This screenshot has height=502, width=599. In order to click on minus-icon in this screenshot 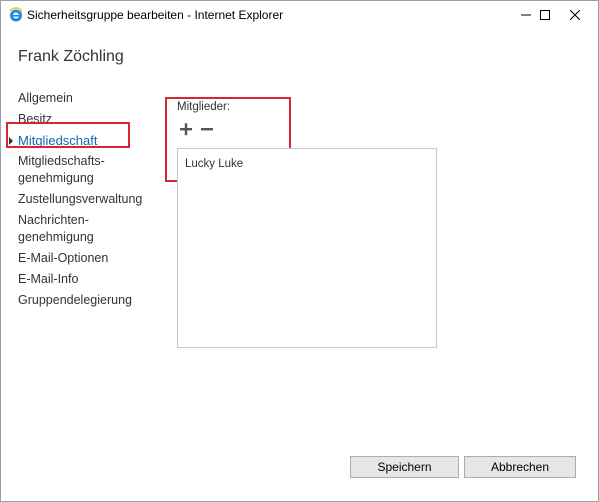, I will do `click(207, 129)`.